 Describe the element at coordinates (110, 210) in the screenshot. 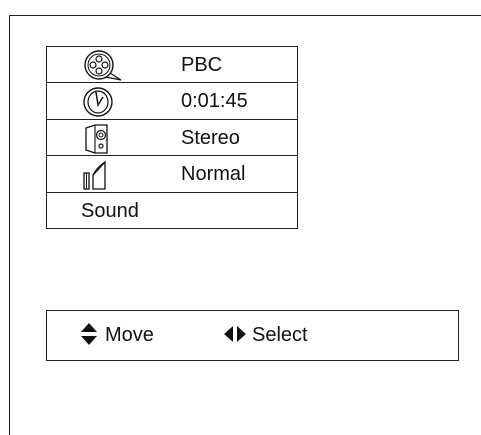

I see `menu-item-label: Sound` at that location.